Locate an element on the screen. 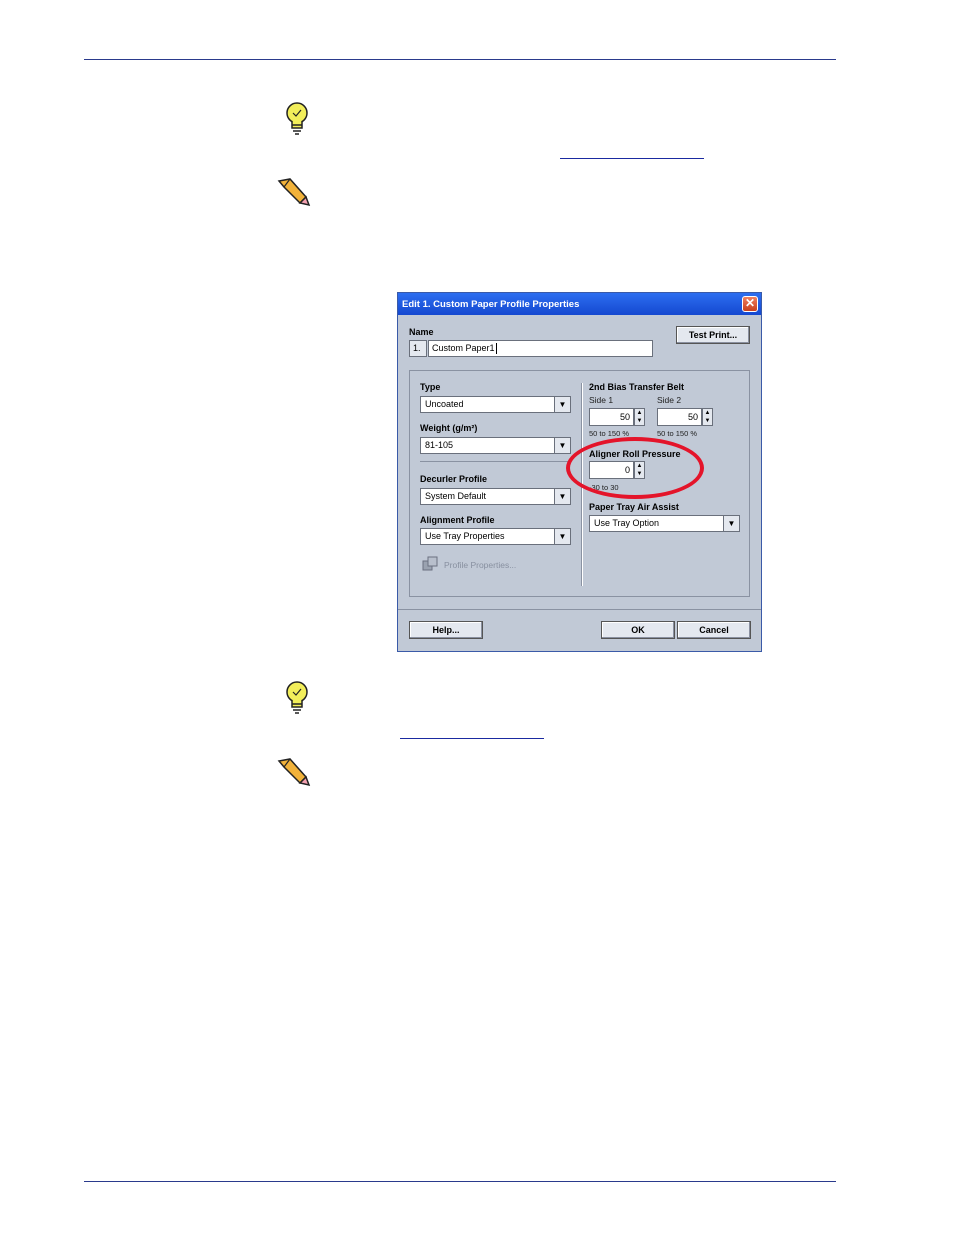 The image size is (954, 1235). side1-label: Side 1 is located at coordinates (601, 400).